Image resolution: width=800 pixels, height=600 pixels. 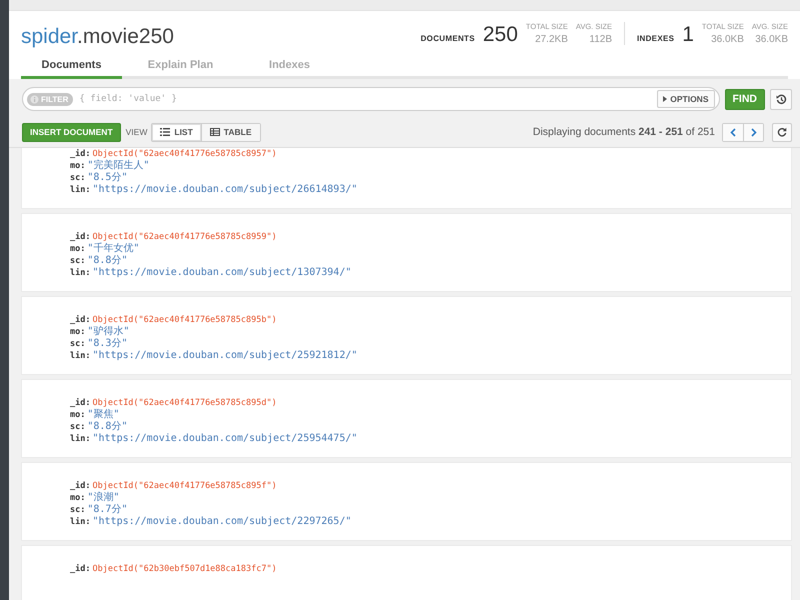 What do you see at coordinates (184, 320) in the screenshot?
I see `field-value: ObjectId("62aec40f41776e58785c895b")` at bounding box center [184, 320].